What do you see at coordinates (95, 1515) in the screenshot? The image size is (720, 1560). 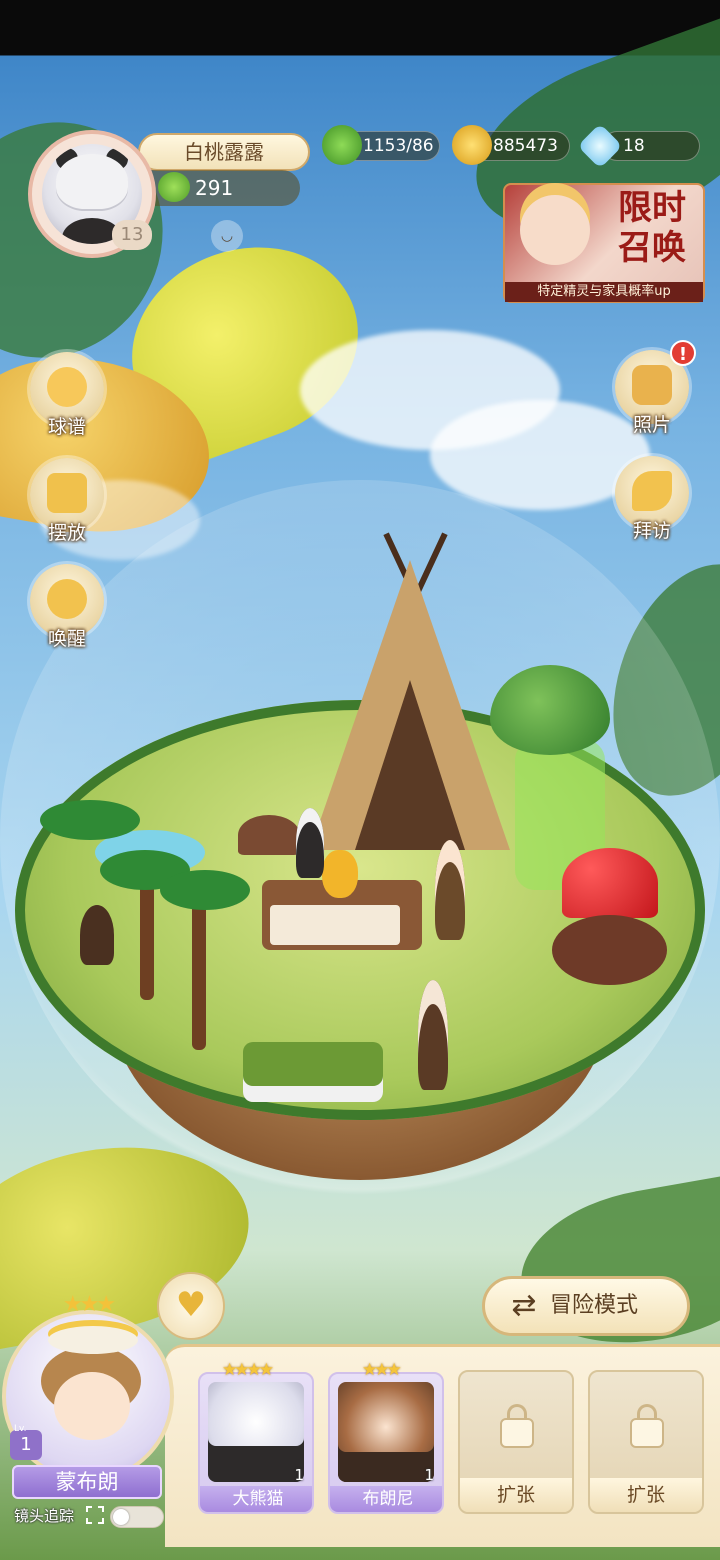 I see `camera-focus-icon` at bounding box center [95, 1515].